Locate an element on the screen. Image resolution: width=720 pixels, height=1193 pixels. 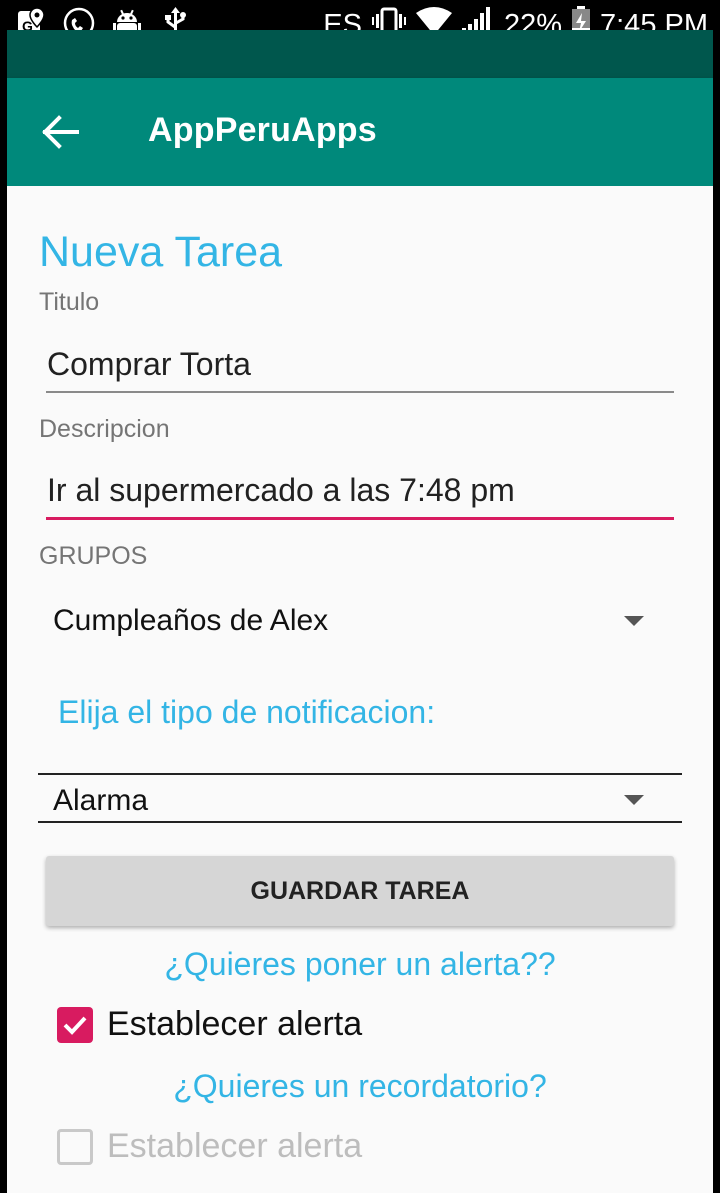
arrow-back-icon is located at coordinates (61, 132).